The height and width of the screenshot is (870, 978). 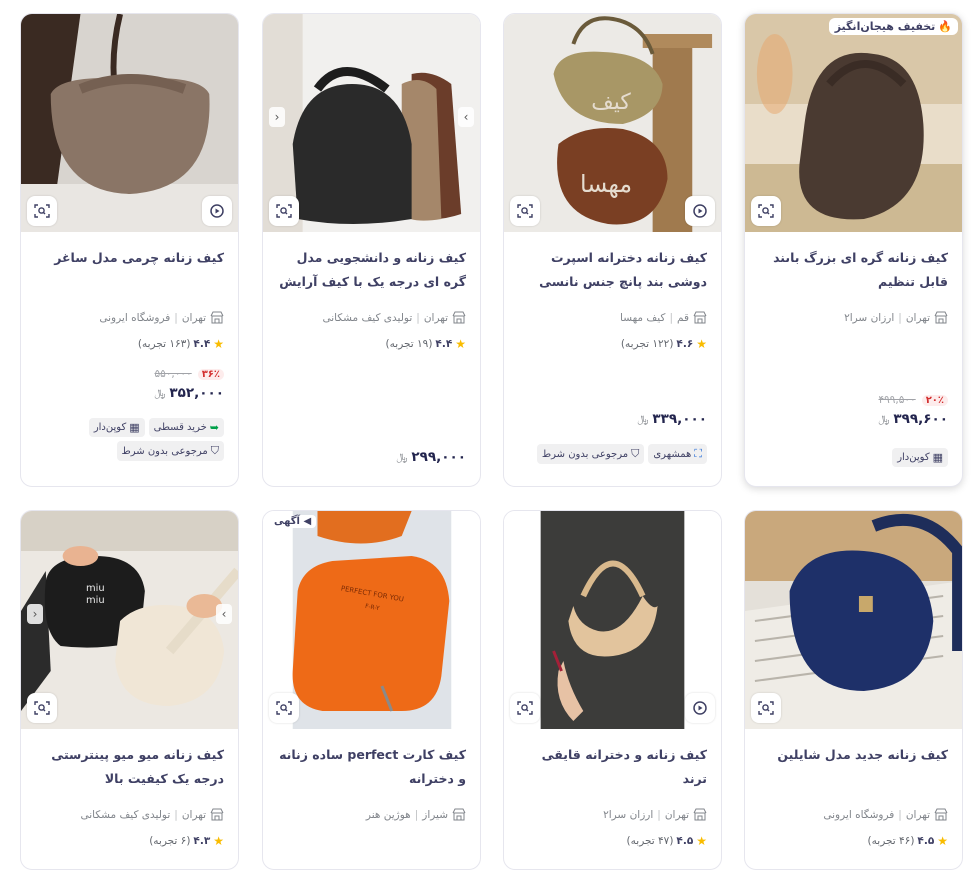 What do you see at coordinates (612, 767) in the screenshot?
I see `product-title: کیف زنانه و دخترانه قایقی ترند` at bounding box center [612, 767].